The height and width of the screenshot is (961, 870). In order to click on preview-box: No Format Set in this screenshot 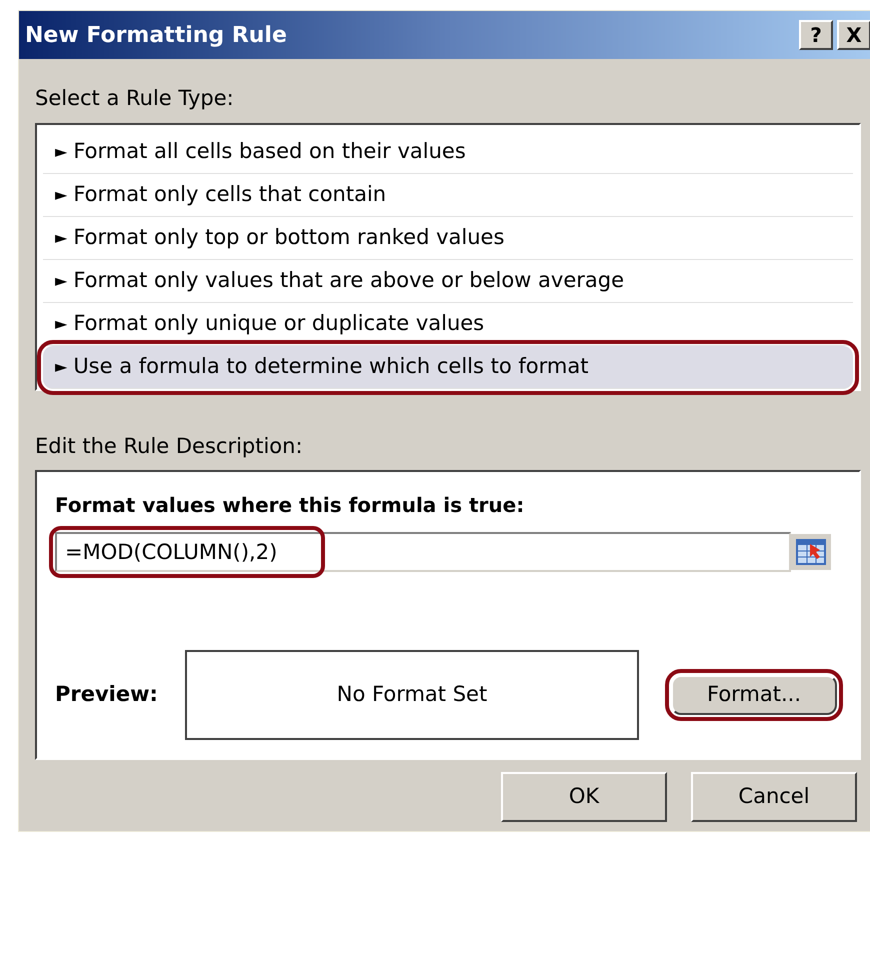, I will do `click(412, 695)`.